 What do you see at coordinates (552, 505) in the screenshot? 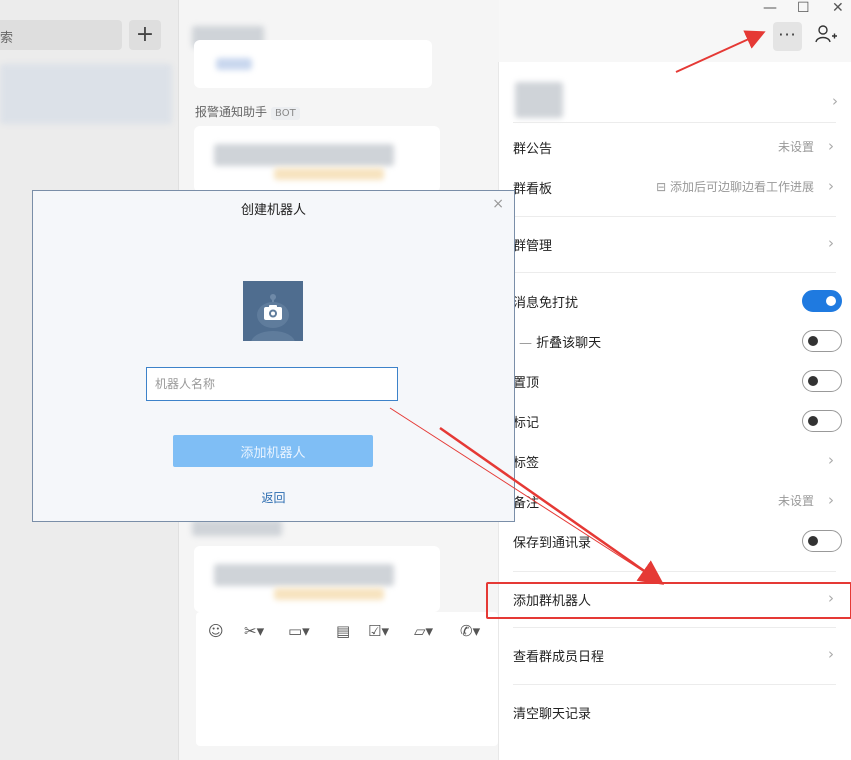
I see `arrow-to-add-bot-row` at bounding box center [552, 505].